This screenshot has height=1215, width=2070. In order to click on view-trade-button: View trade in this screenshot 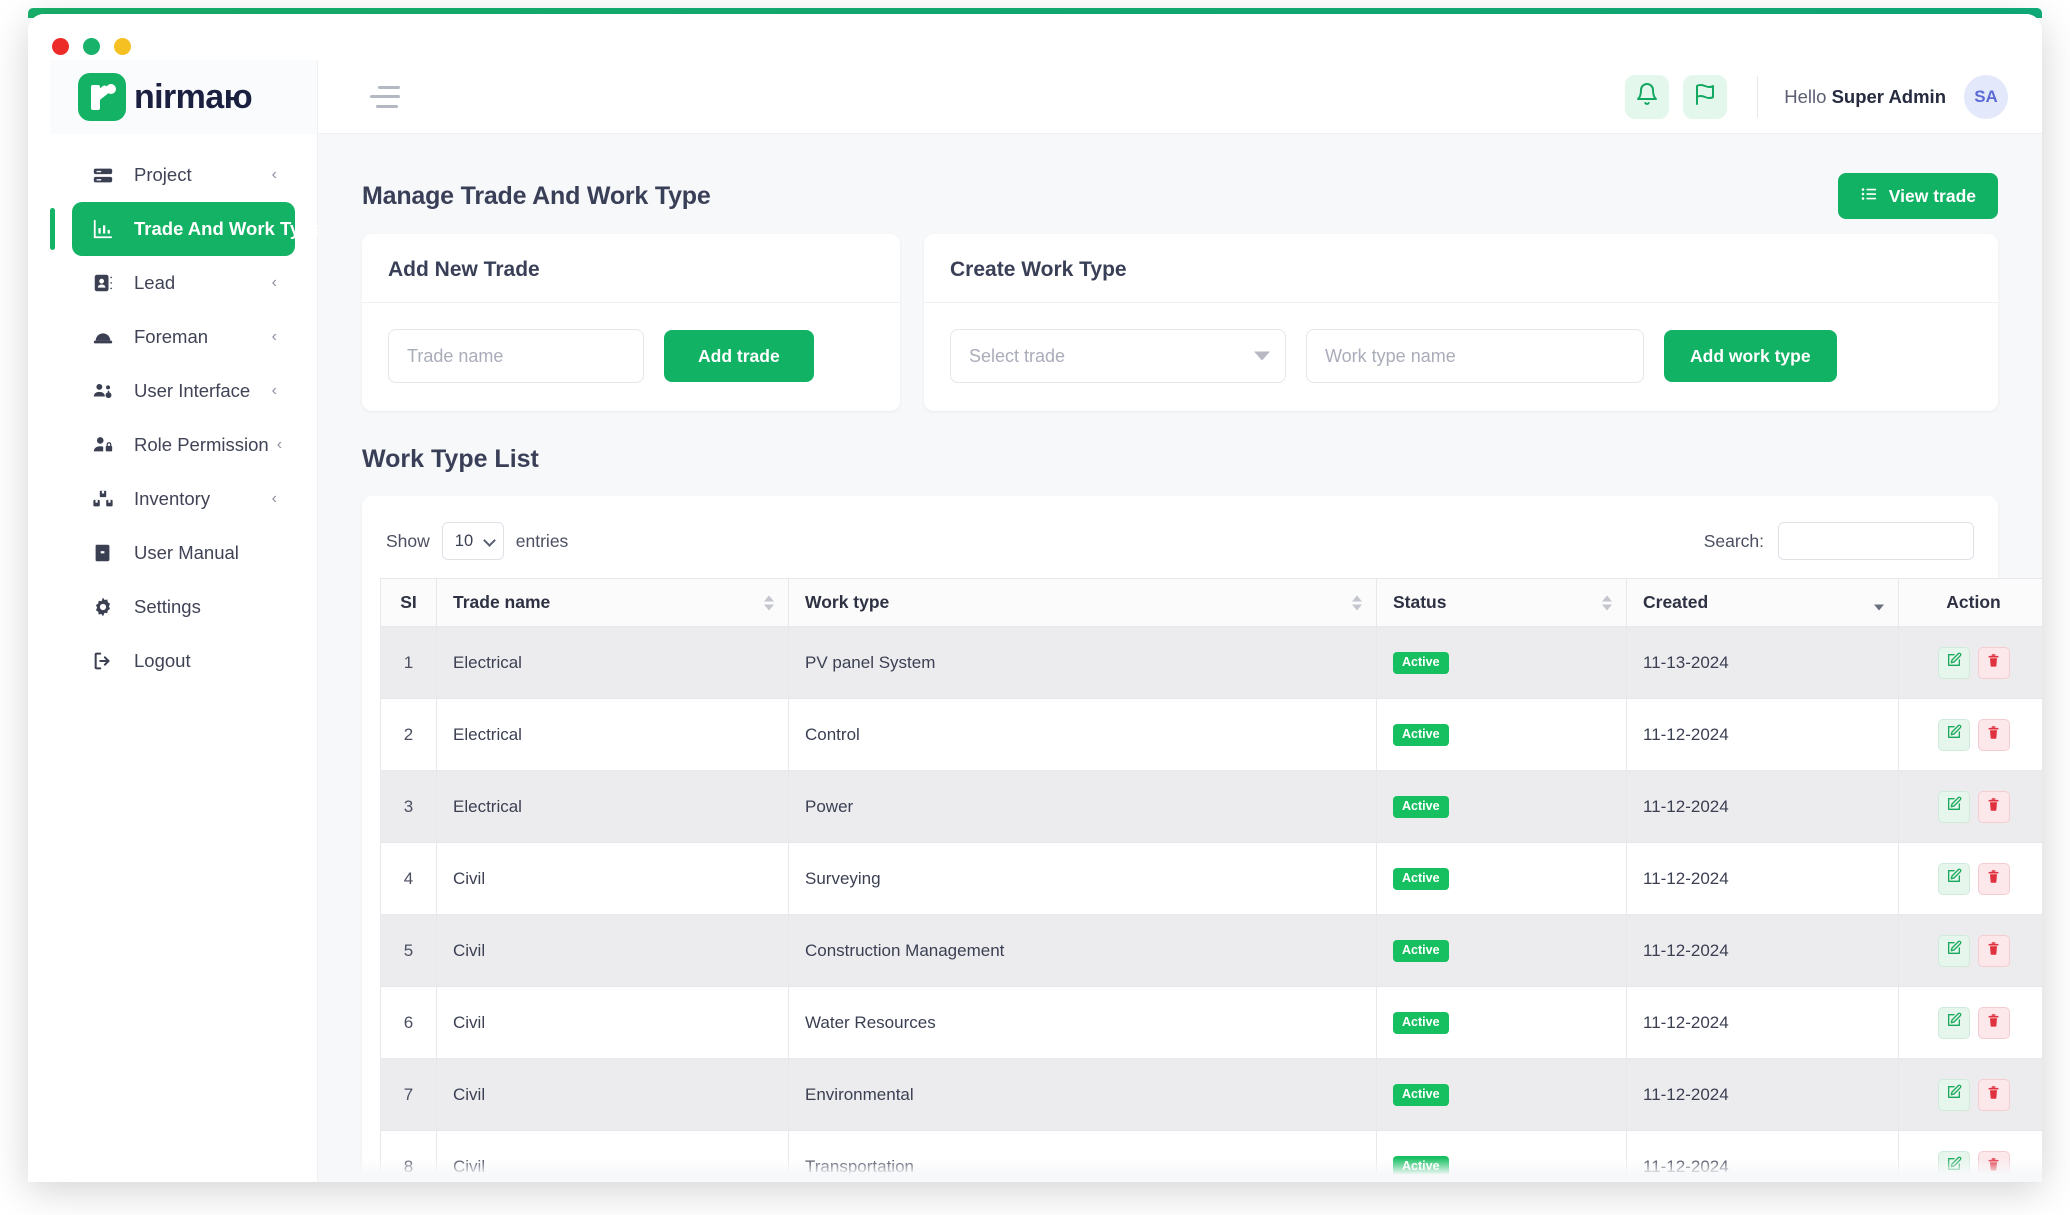, I will do `click(1917, 196)`.